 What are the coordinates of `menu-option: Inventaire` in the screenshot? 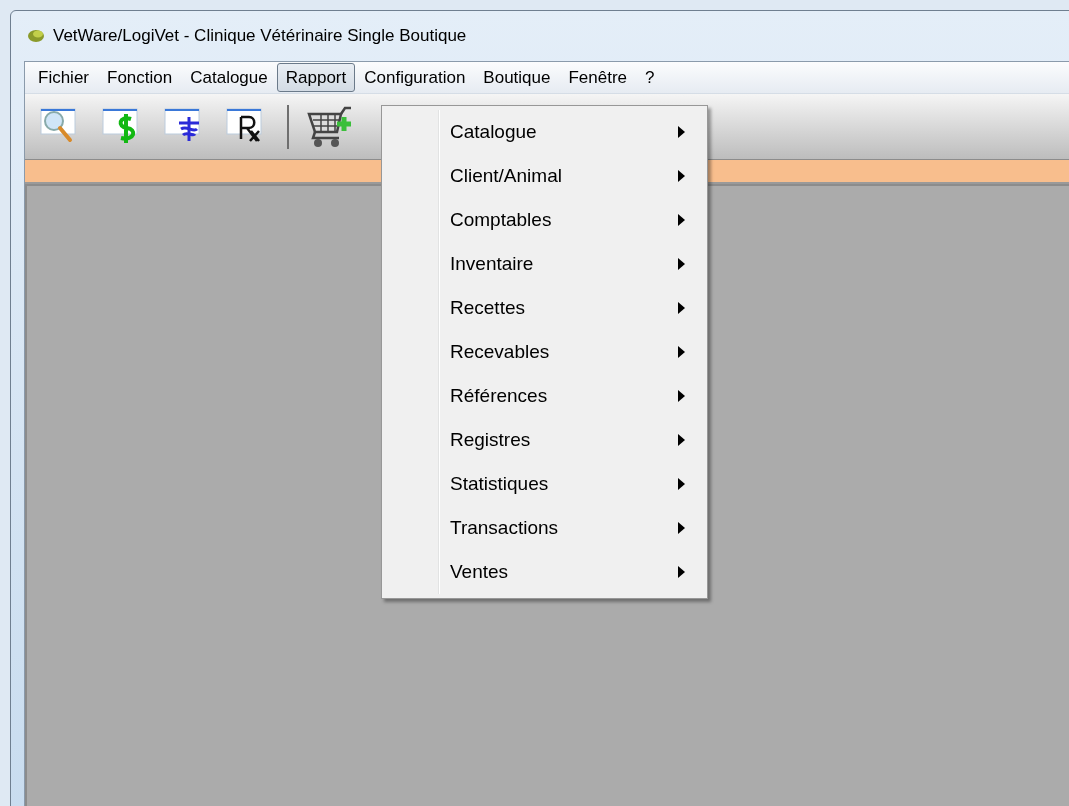 It's located at (544, 264).